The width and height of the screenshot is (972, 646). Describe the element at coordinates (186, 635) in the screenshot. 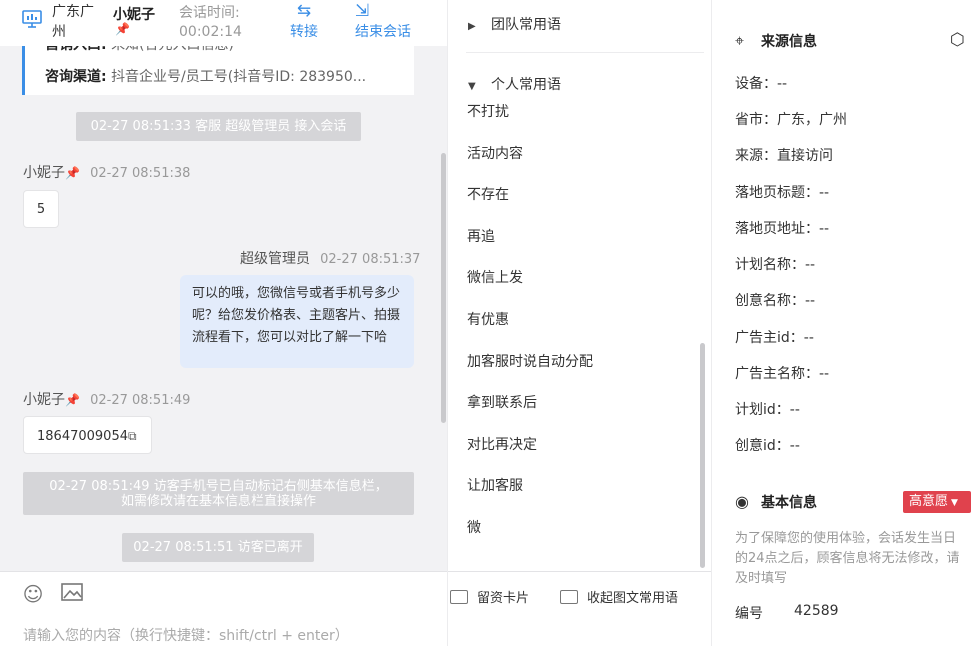

I see `message-input: 请输入您的内容（换行快捷键：shift/ctrl + enter）` at that location.